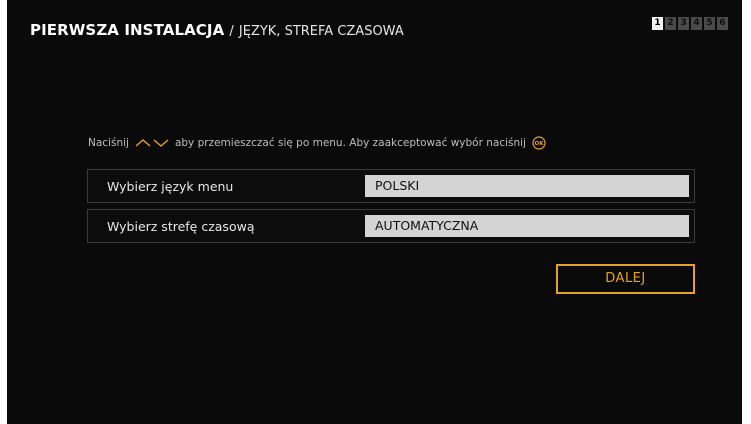 Image resolution: width=751 pixels, height=424 pixels. I want to click on step-4: 4, so click(696, 23).